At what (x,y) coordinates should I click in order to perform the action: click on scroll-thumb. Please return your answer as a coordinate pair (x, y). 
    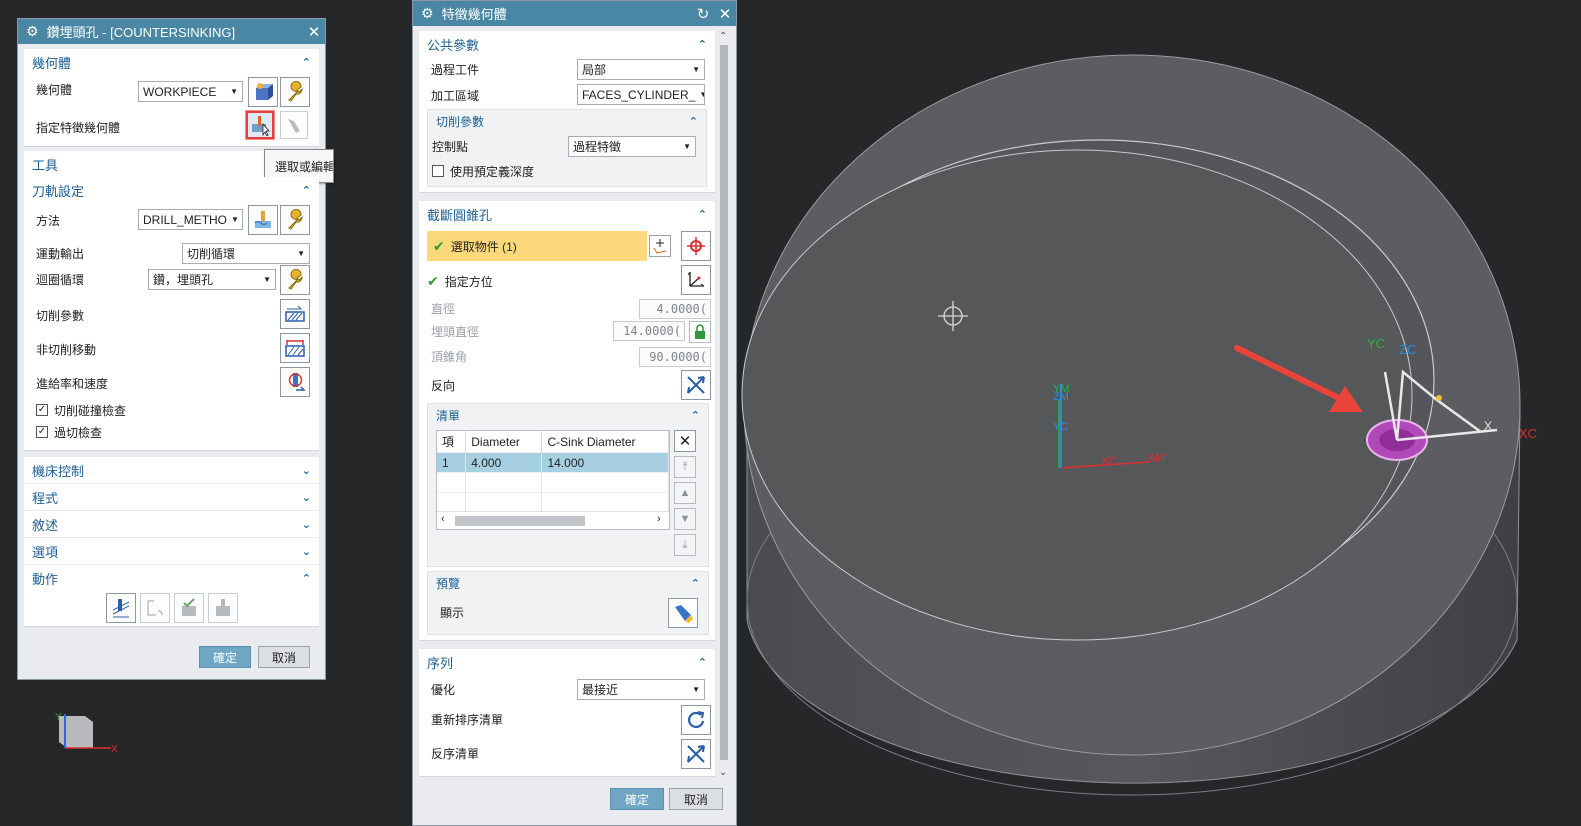
    Looking at the image, I should click on (724, 402).